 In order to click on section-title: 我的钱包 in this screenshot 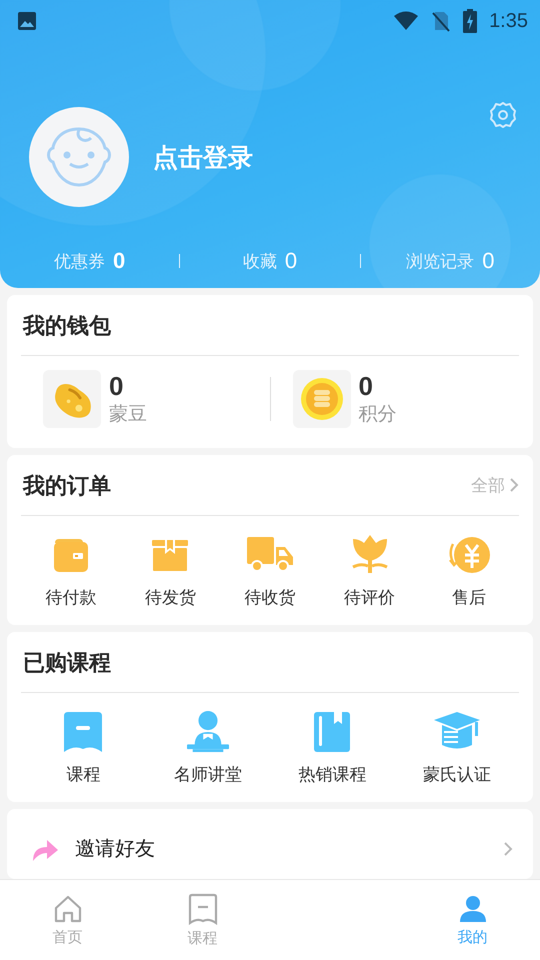, I will do `click(270, 325)`.